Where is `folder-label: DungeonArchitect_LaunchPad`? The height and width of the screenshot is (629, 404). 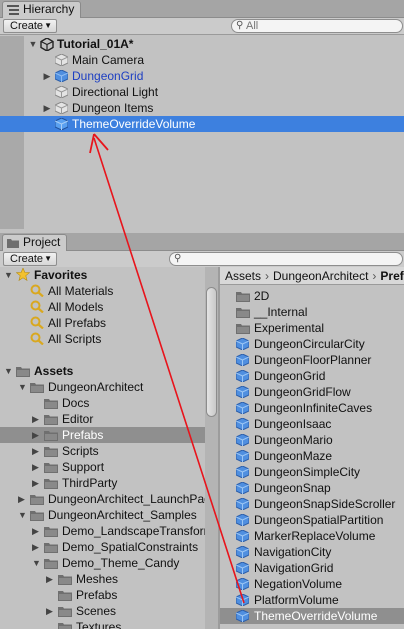 folder-label: DungeonArchitect_LaunchPad is located at coordinates (126, 499).